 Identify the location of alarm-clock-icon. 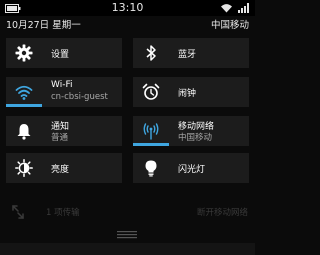
(151, 91).